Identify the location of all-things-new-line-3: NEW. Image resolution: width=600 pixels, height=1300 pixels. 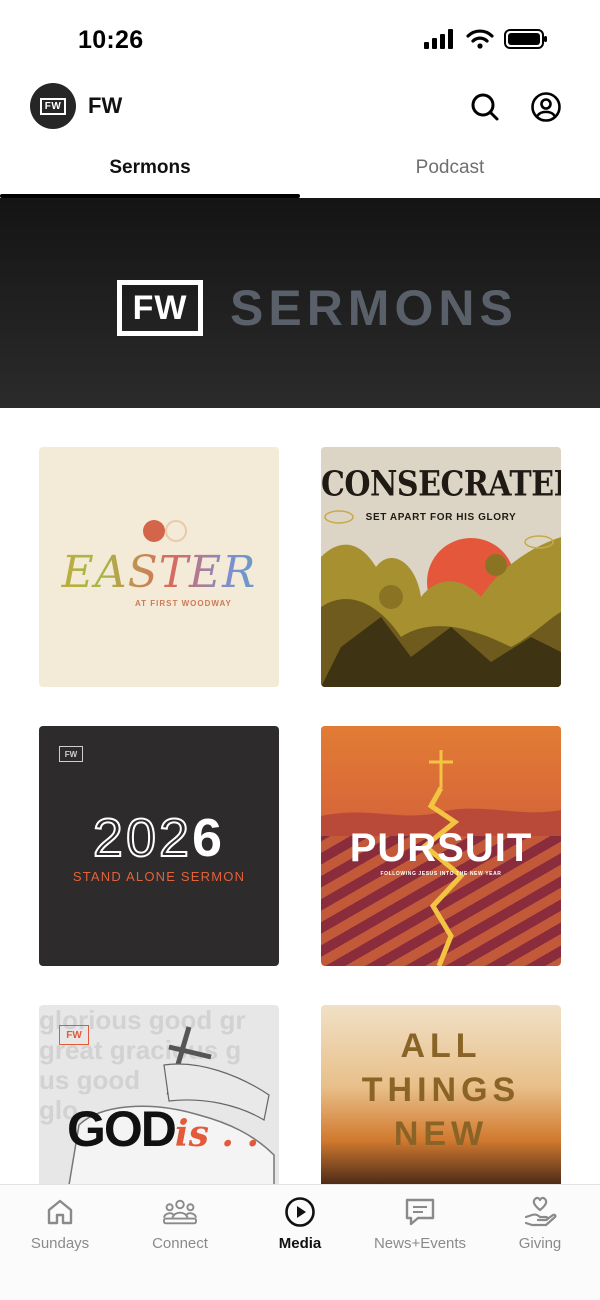
(441, 1134).